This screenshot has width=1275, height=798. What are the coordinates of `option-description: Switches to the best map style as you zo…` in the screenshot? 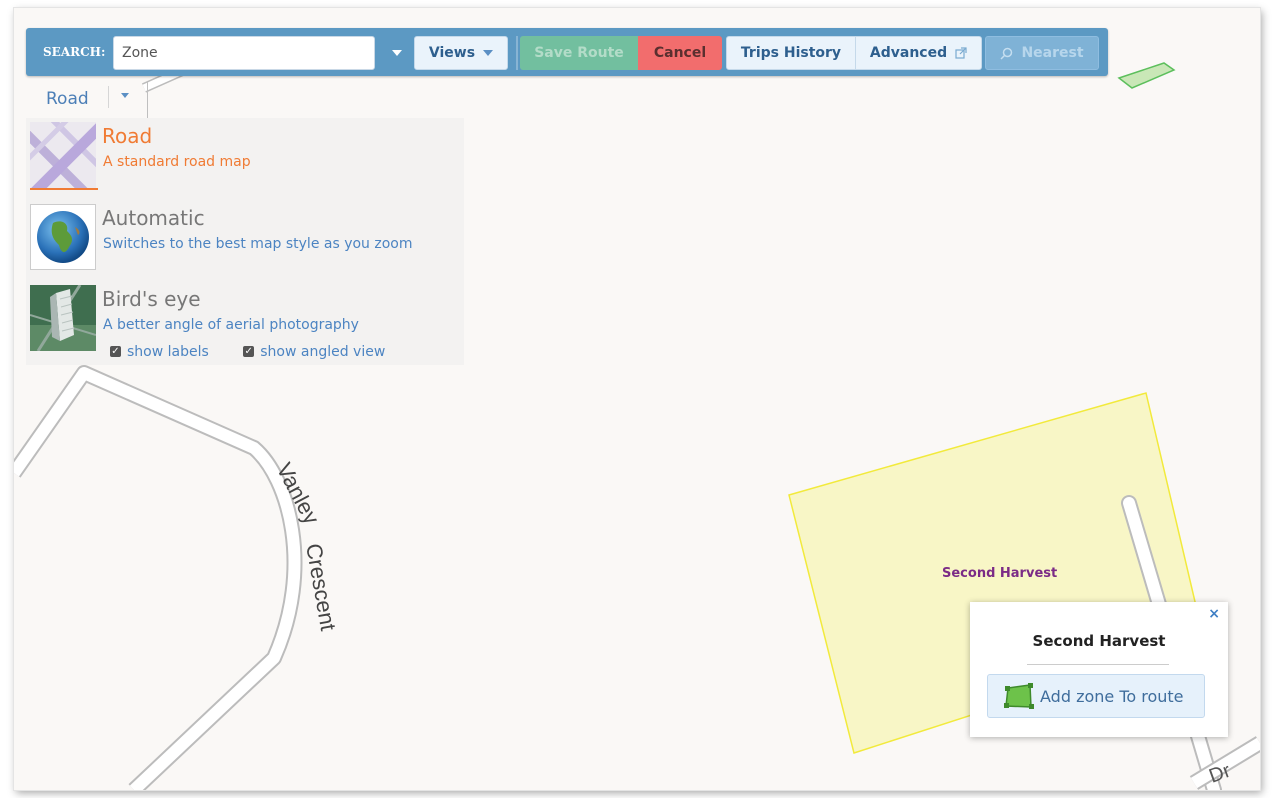 It's located at (258, 244).